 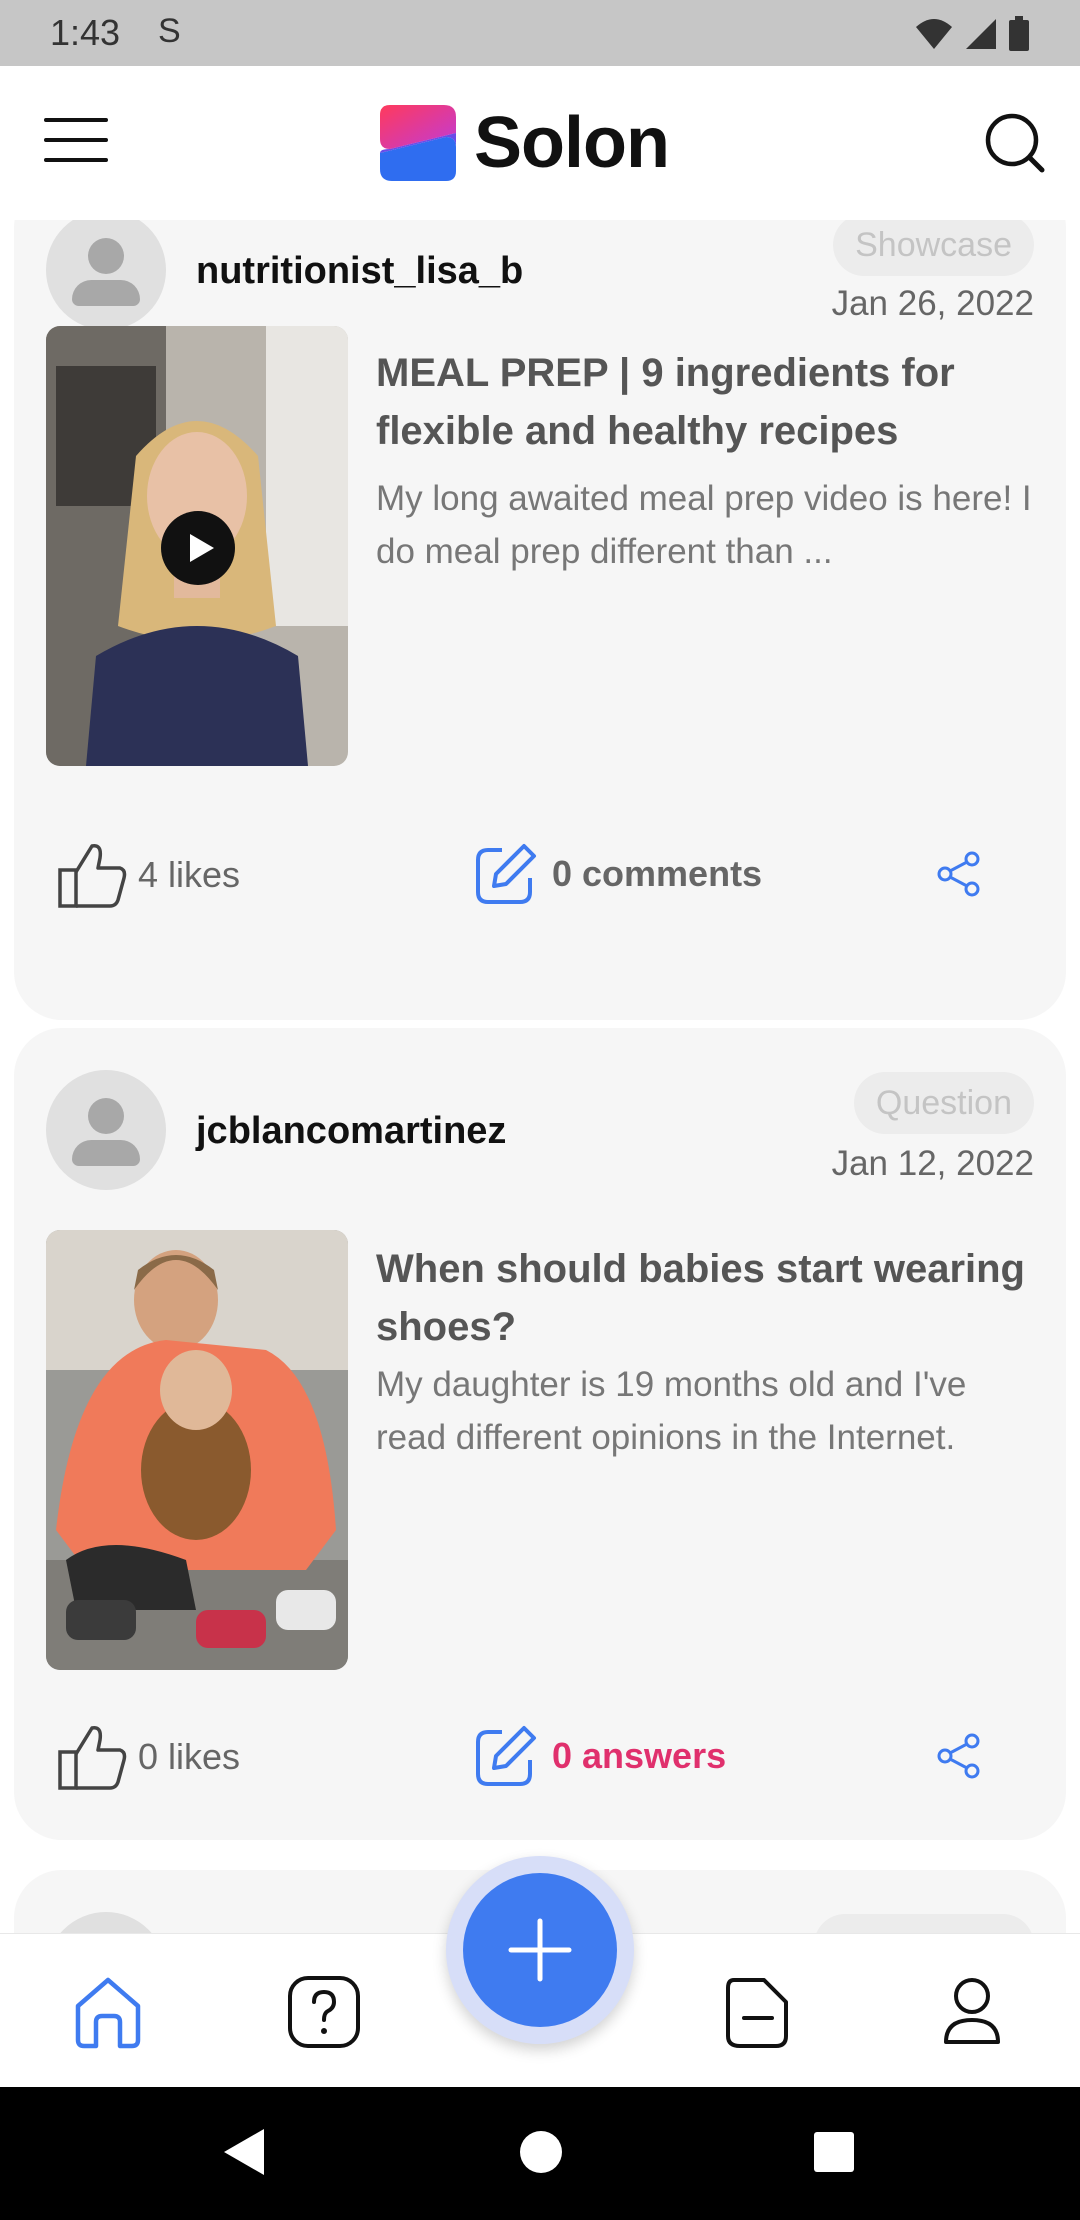 What do you see at coordinates (981, 34) in the screenshot?
I see `signal-icon` at bounding box center [981, 34].